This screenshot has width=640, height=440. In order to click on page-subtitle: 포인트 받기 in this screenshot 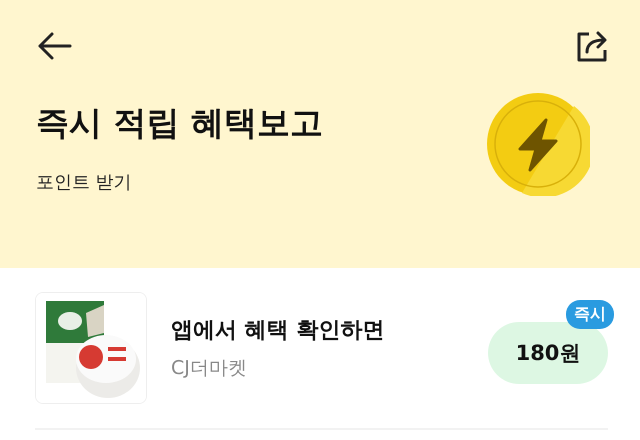, I will do `click(84, 182)`.